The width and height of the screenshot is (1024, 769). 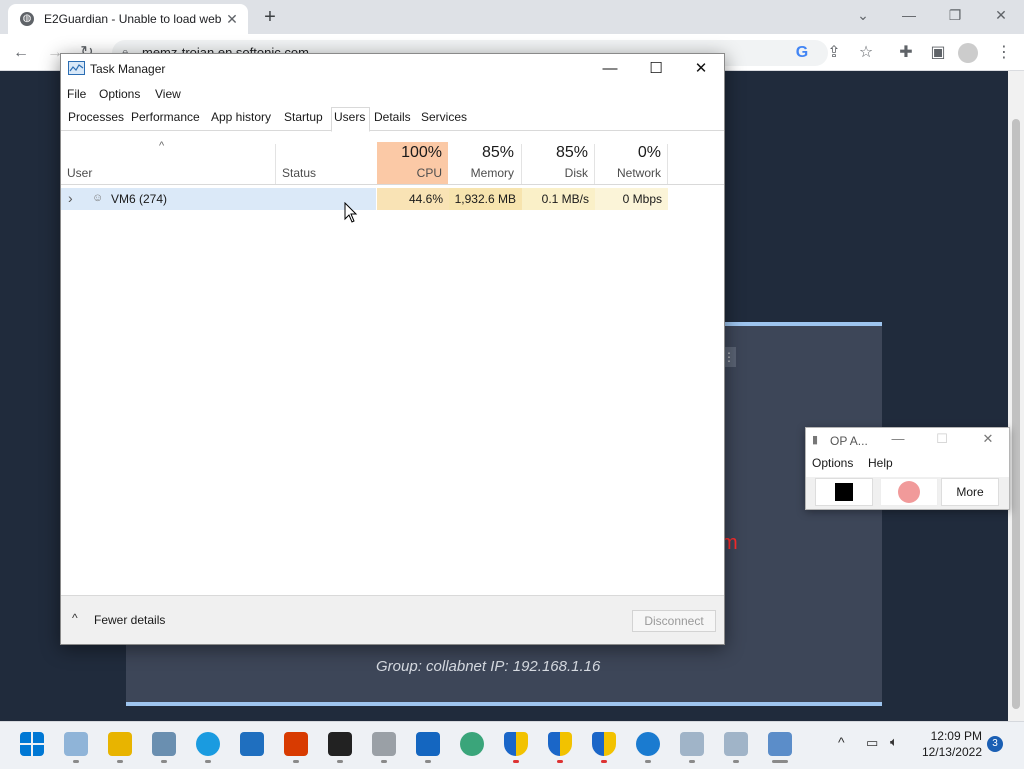 I want to click on tab-close-icon: ✕, so click(x=232, y=19).